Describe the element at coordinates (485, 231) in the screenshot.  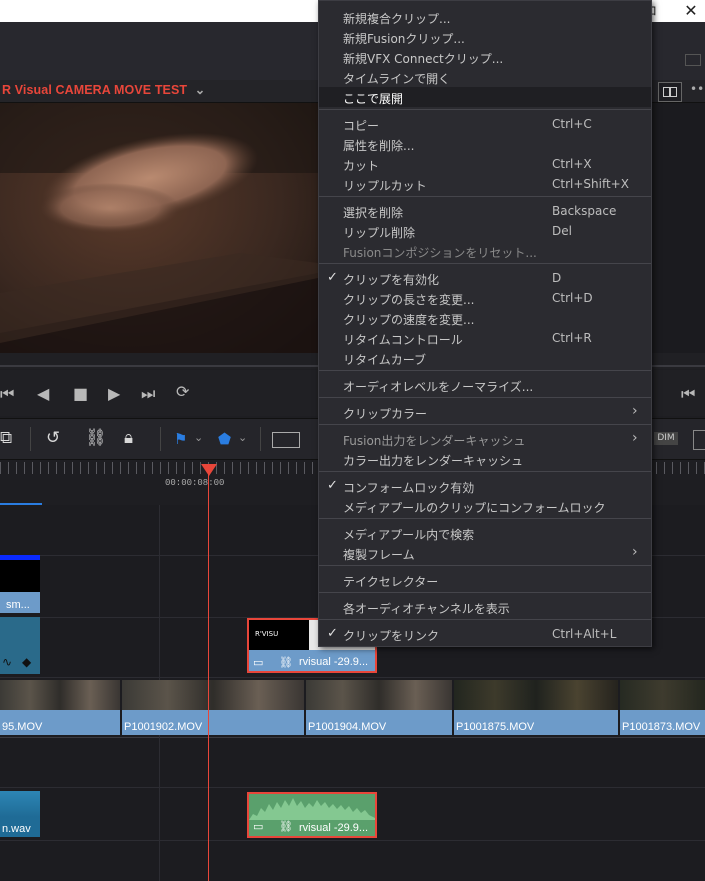
I see `menu-ripple-delete: リップル削除 Del` at that location.